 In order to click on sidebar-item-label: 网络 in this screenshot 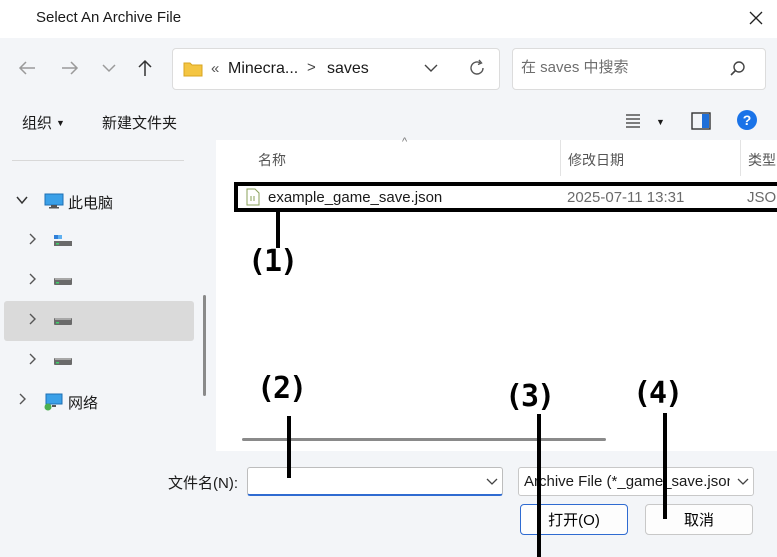, I will do `click(83, 403)`.